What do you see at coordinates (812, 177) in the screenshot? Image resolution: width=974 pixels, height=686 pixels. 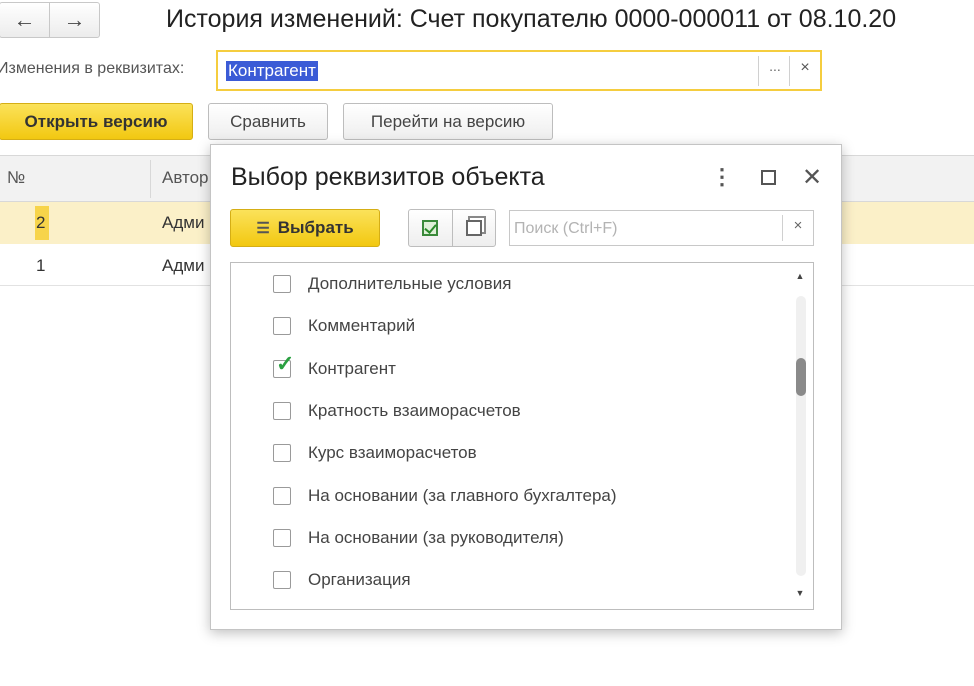 I see `close-icon: ✕` at bounding box center [812, 177].